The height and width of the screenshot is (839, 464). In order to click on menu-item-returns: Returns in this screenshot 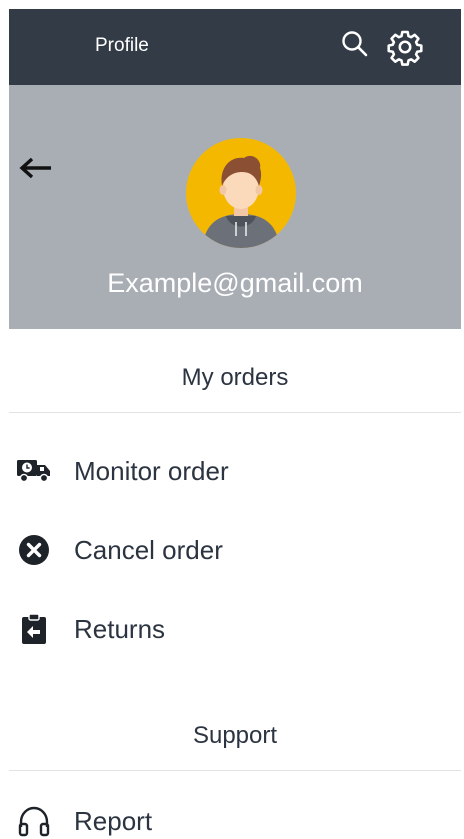, I will do `click(90, 629)`.